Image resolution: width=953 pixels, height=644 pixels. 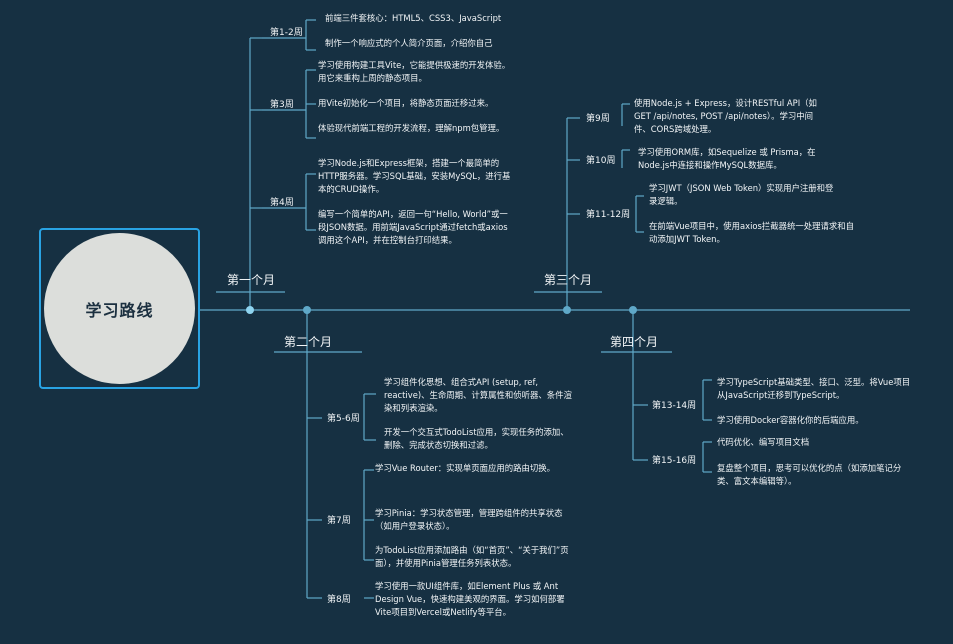 I want to click on week-1-2-label: 第1-2周, so click(x=286, y=31).